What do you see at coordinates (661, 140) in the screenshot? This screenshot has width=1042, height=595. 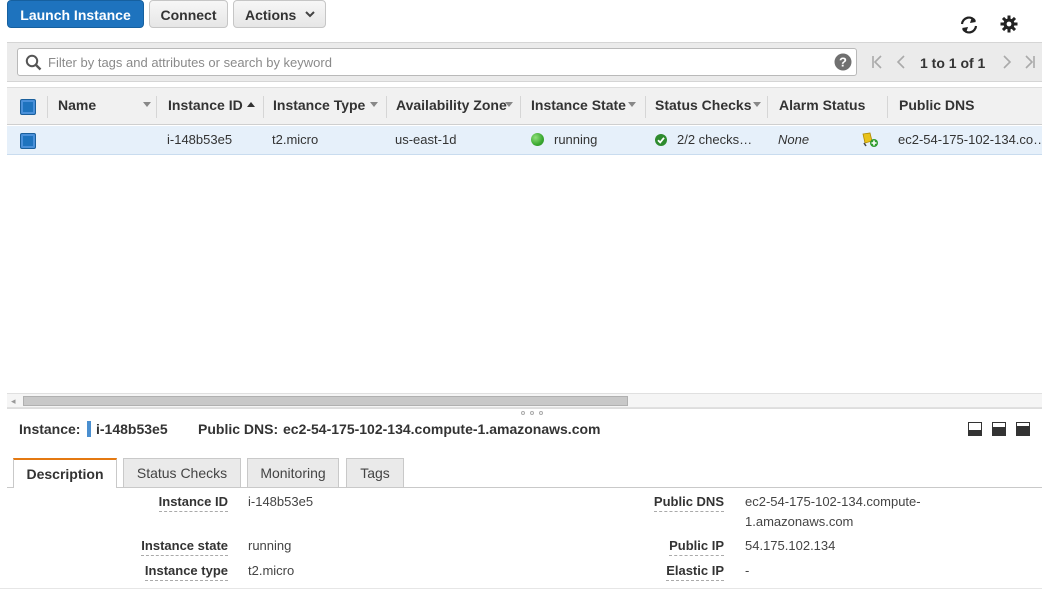 I see `check-passed-icon` at bounding box center [661, 140].